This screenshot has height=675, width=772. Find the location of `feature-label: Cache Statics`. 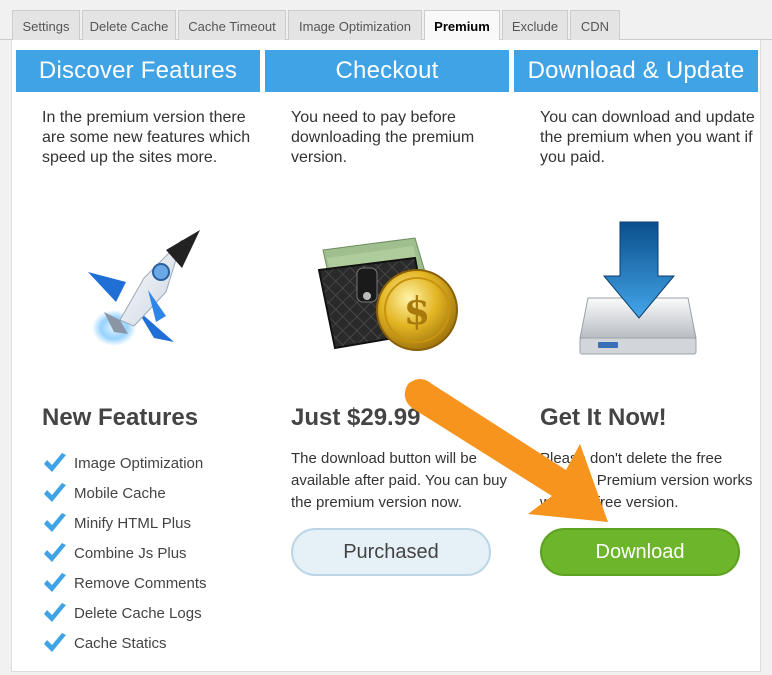

feature-label: Cache Statics is located at coordinates (120, 643).